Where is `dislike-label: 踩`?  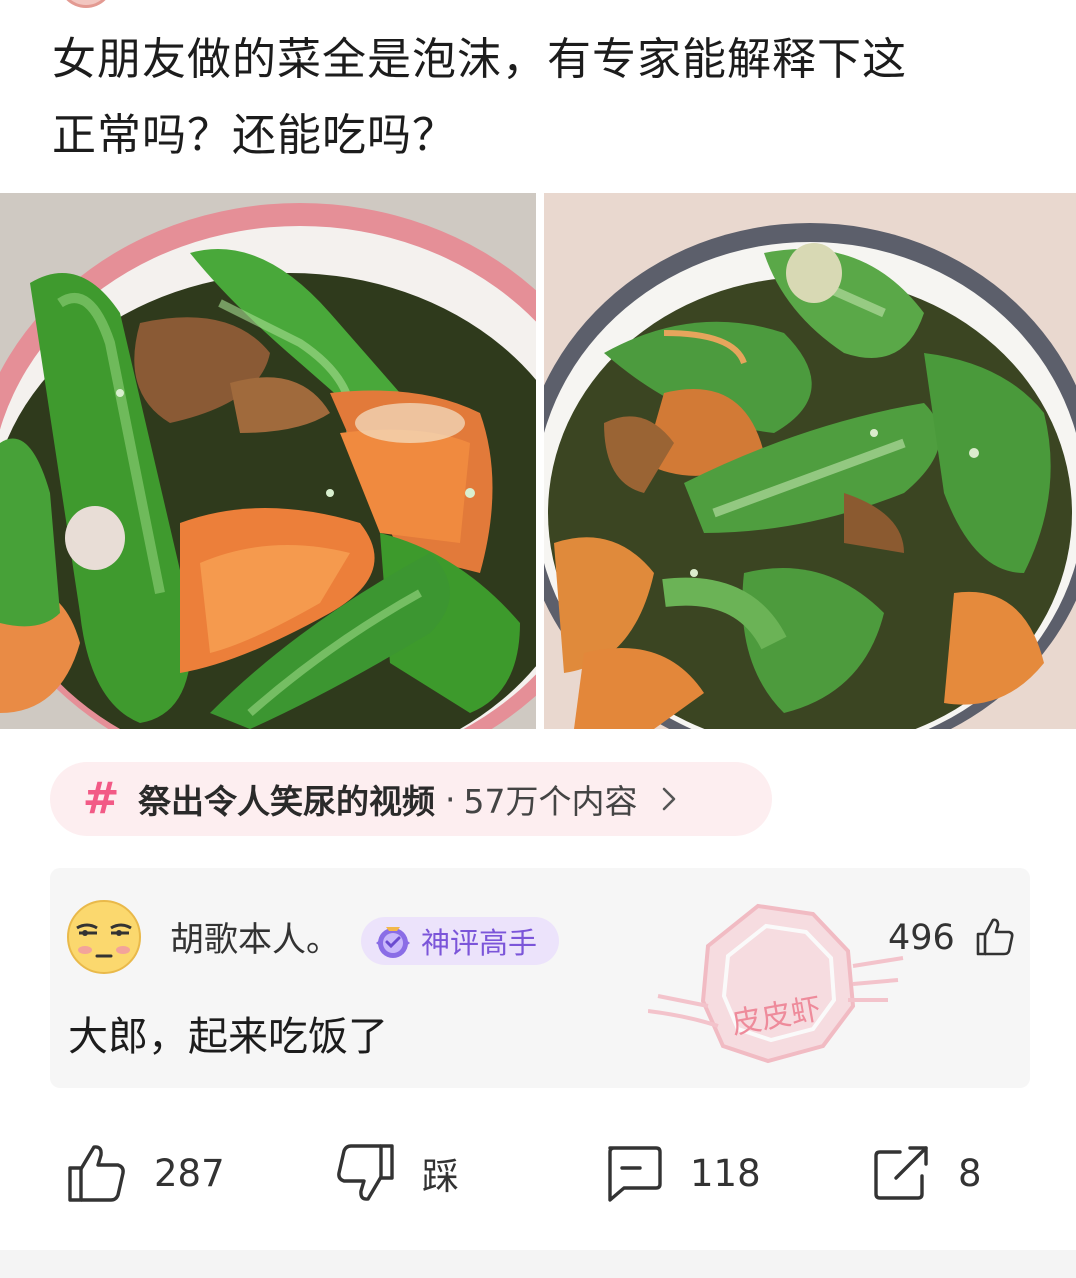 dislike-label: 踩 is located at coordinates (440, 1176).